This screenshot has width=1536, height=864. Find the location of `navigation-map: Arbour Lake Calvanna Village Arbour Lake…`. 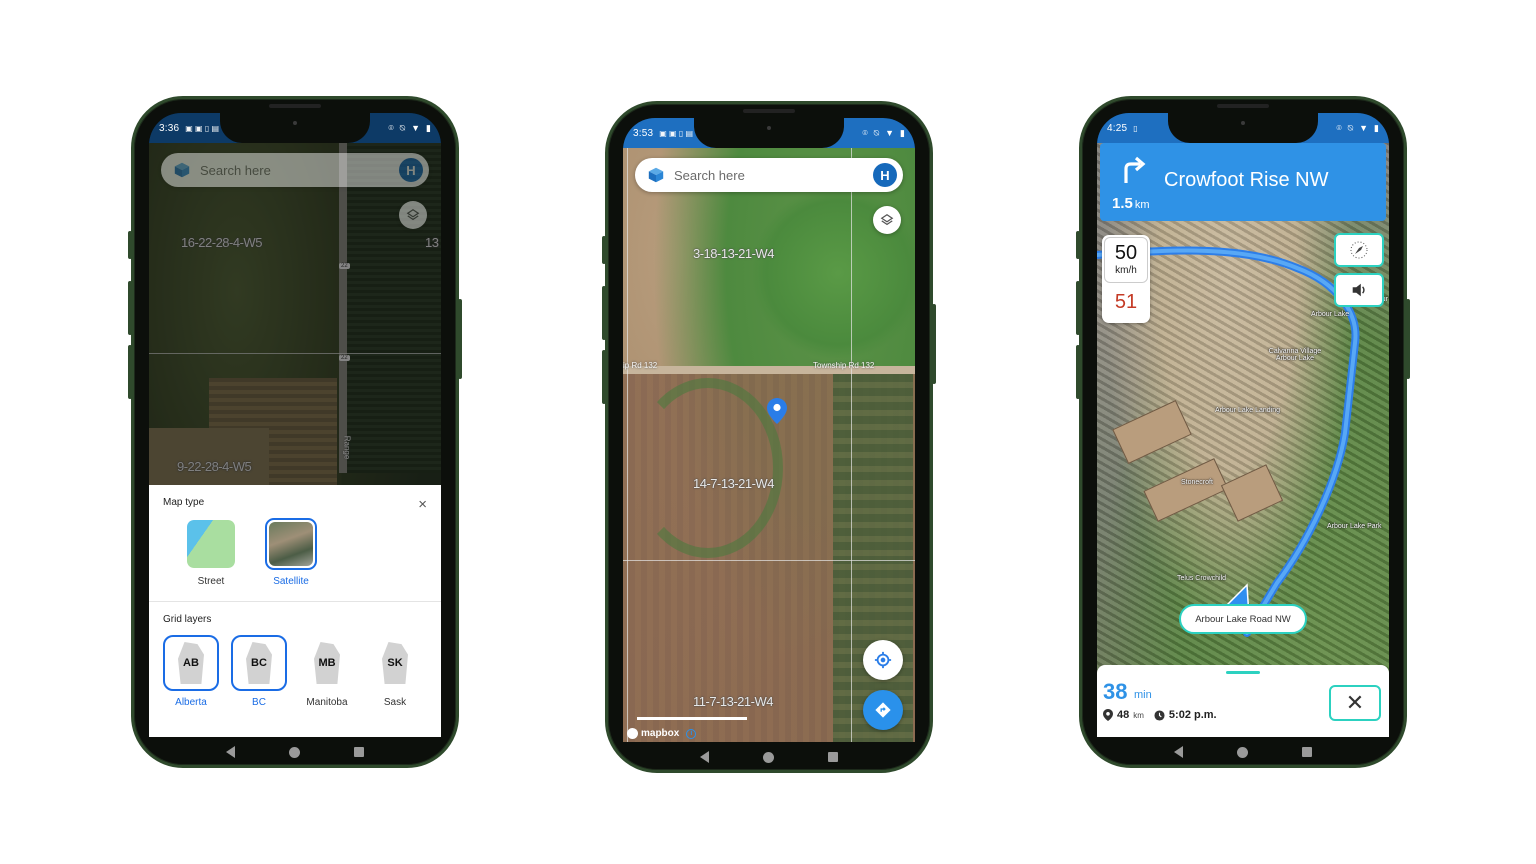

navigation-map: Arbour Lake Calvanna Village Arbour Lake… is located at coordinates (1243, 440).